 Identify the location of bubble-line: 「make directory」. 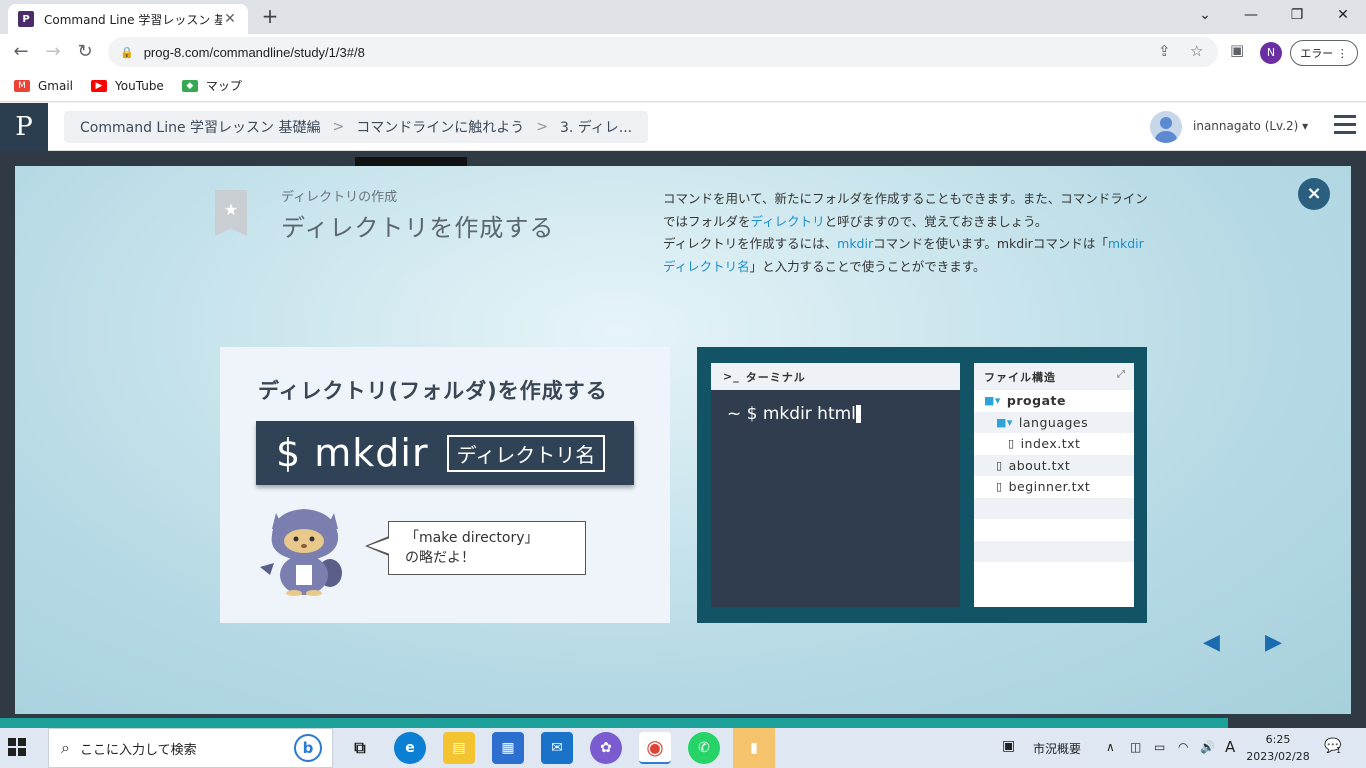
(472, 538).